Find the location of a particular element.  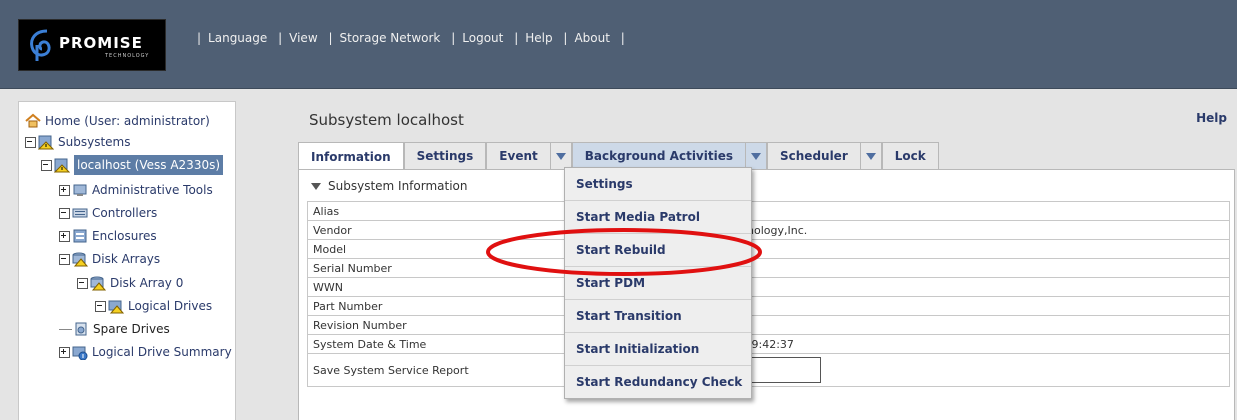

menu-item-start-redundancy-check: Start Redundancy Check is located at coordinates (658, 382).